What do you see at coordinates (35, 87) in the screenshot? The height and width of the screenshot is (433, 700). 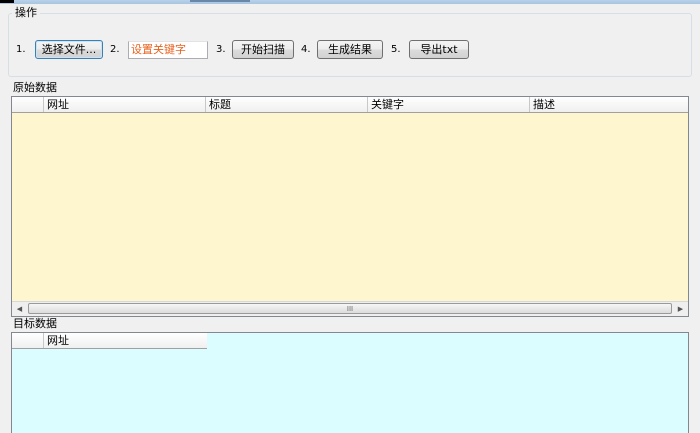 I see `source-data-label: 原始数据` at bounding box center [35, 87].